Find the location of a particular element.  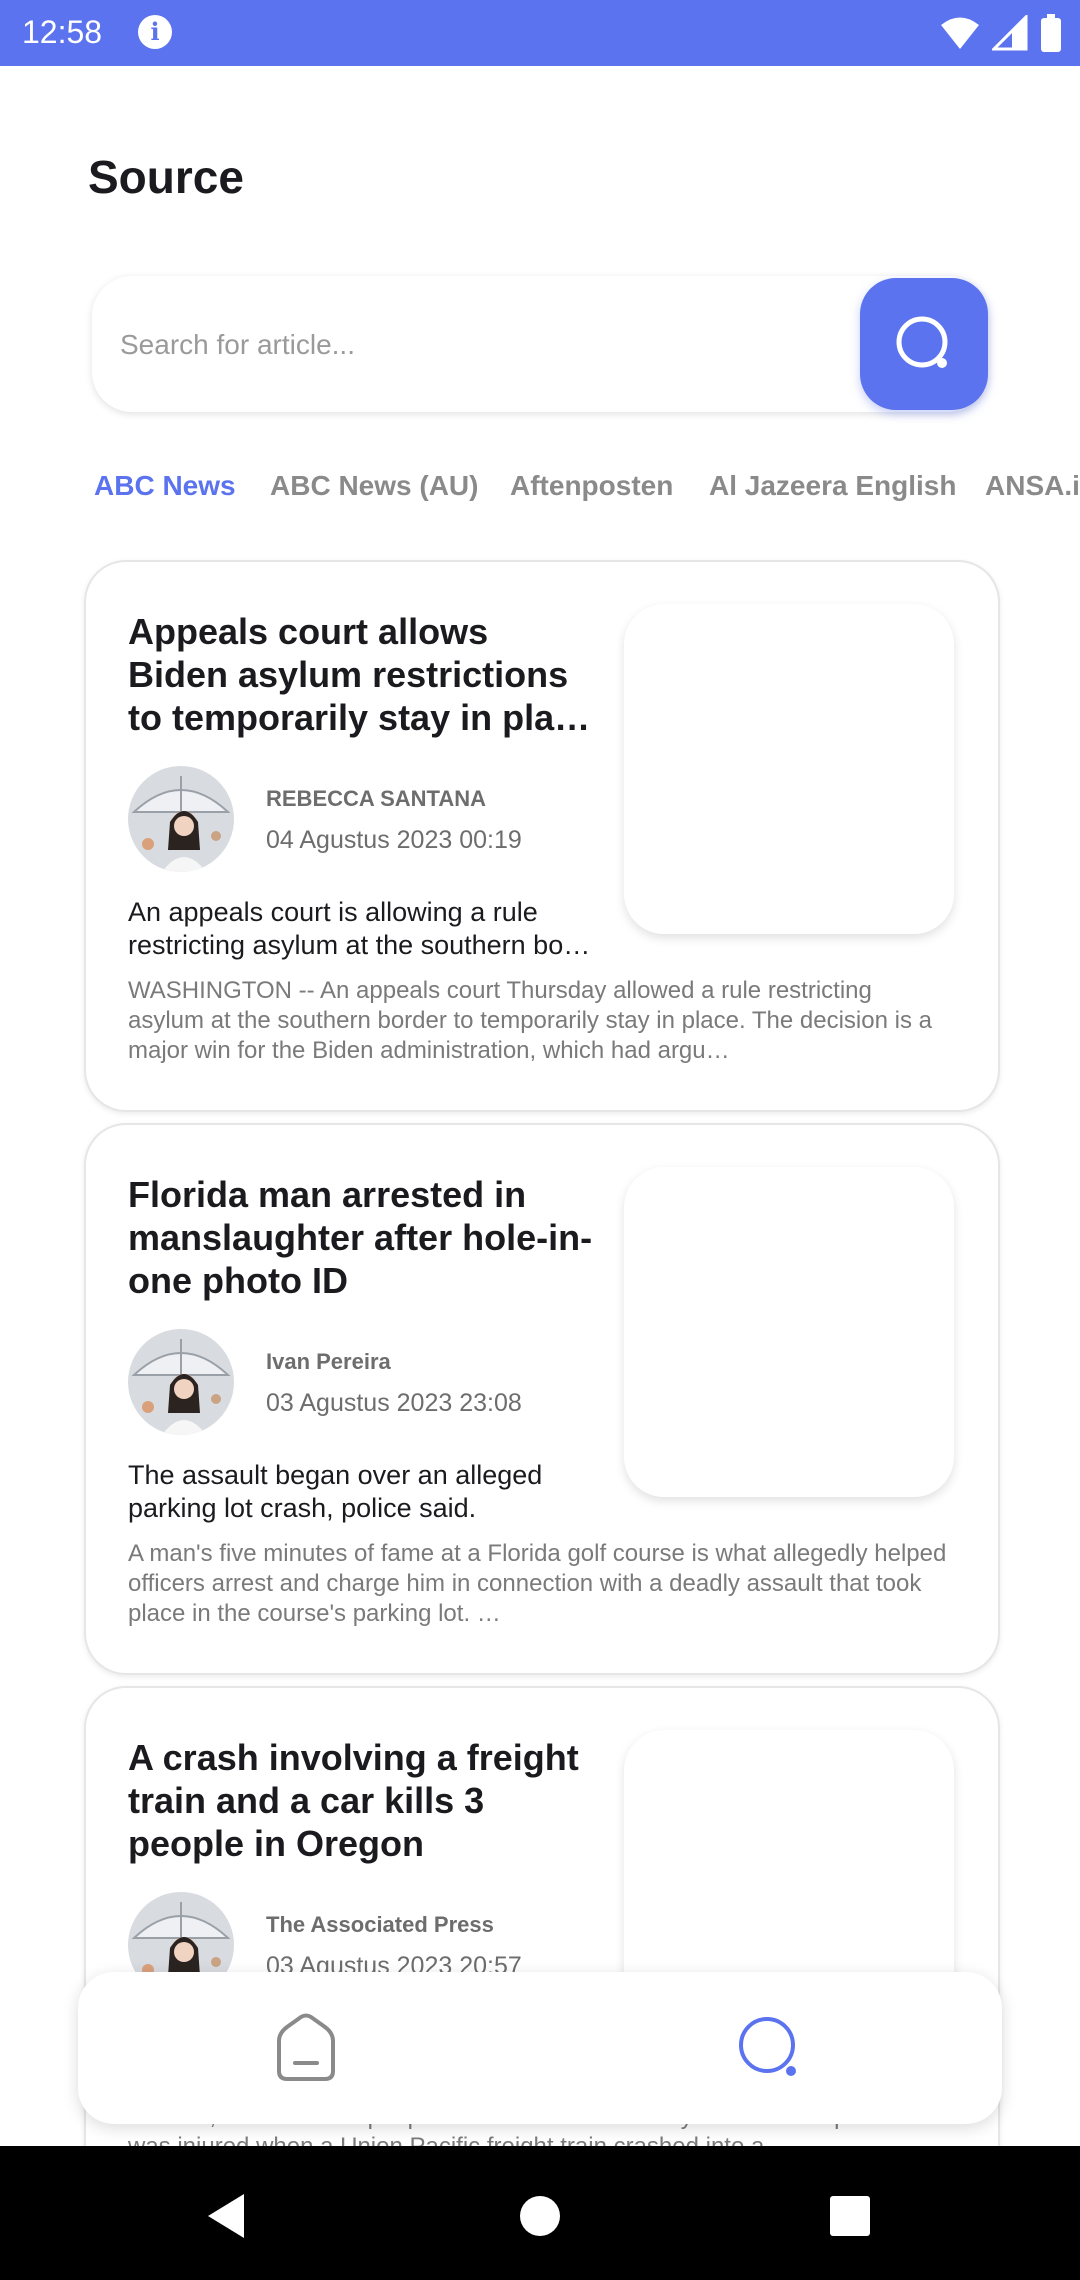

home-button is located at coordinates (540, 2216).